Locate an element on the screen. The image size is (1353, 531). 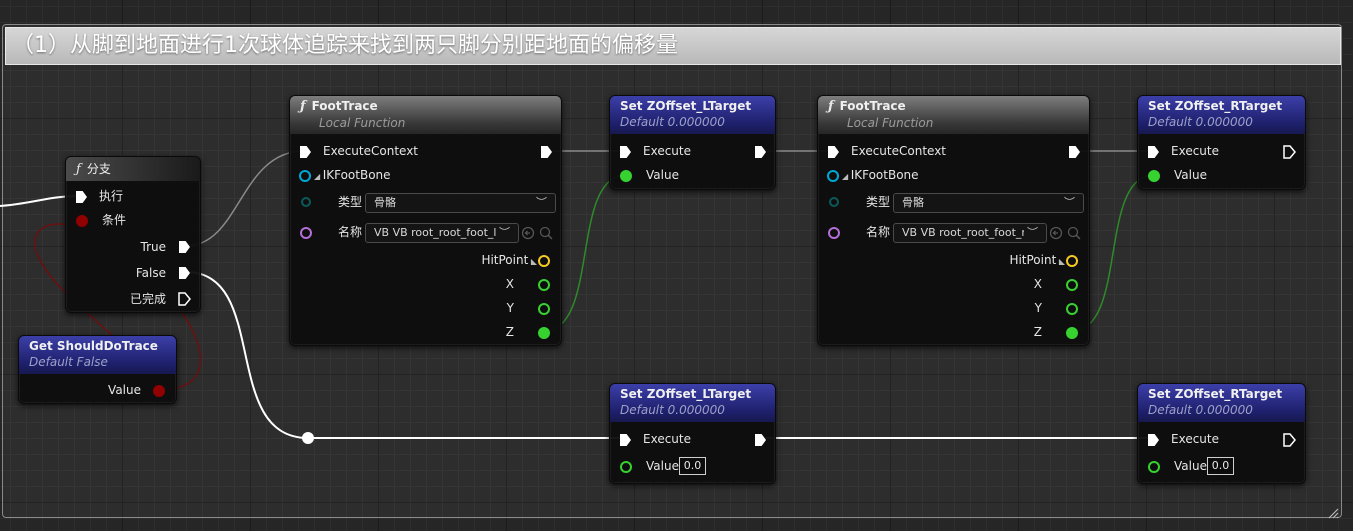
condition-label: 条件 is located at coordinates (114, 220).